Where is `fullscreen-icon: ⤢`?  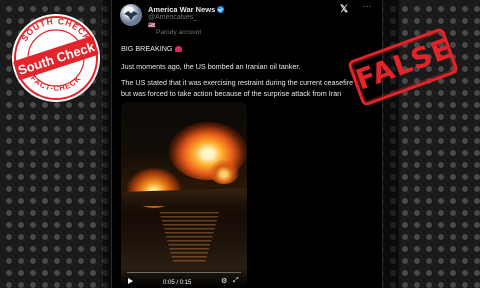 fullscreen-icon: ⤢ is located at coordinates (236, 281).